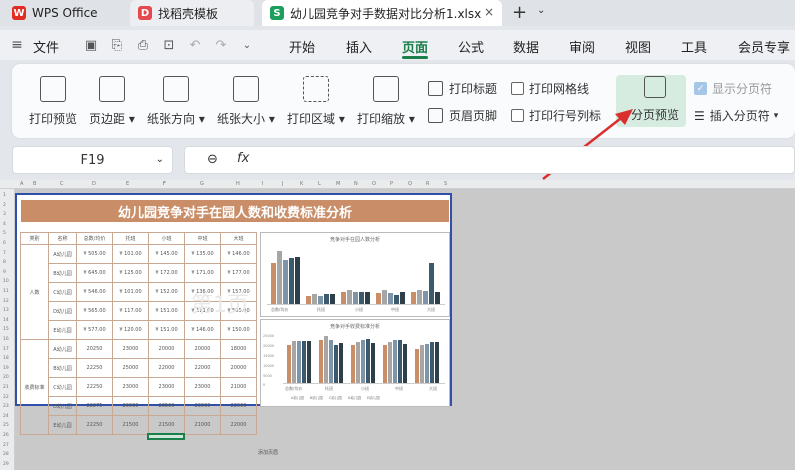 Image resolution: width=795 pixels, height=470 pixels. What do you see at coordinates (4, 195) in the screenshot?
I see `row-header: 1` at bounding box center [4, 195].